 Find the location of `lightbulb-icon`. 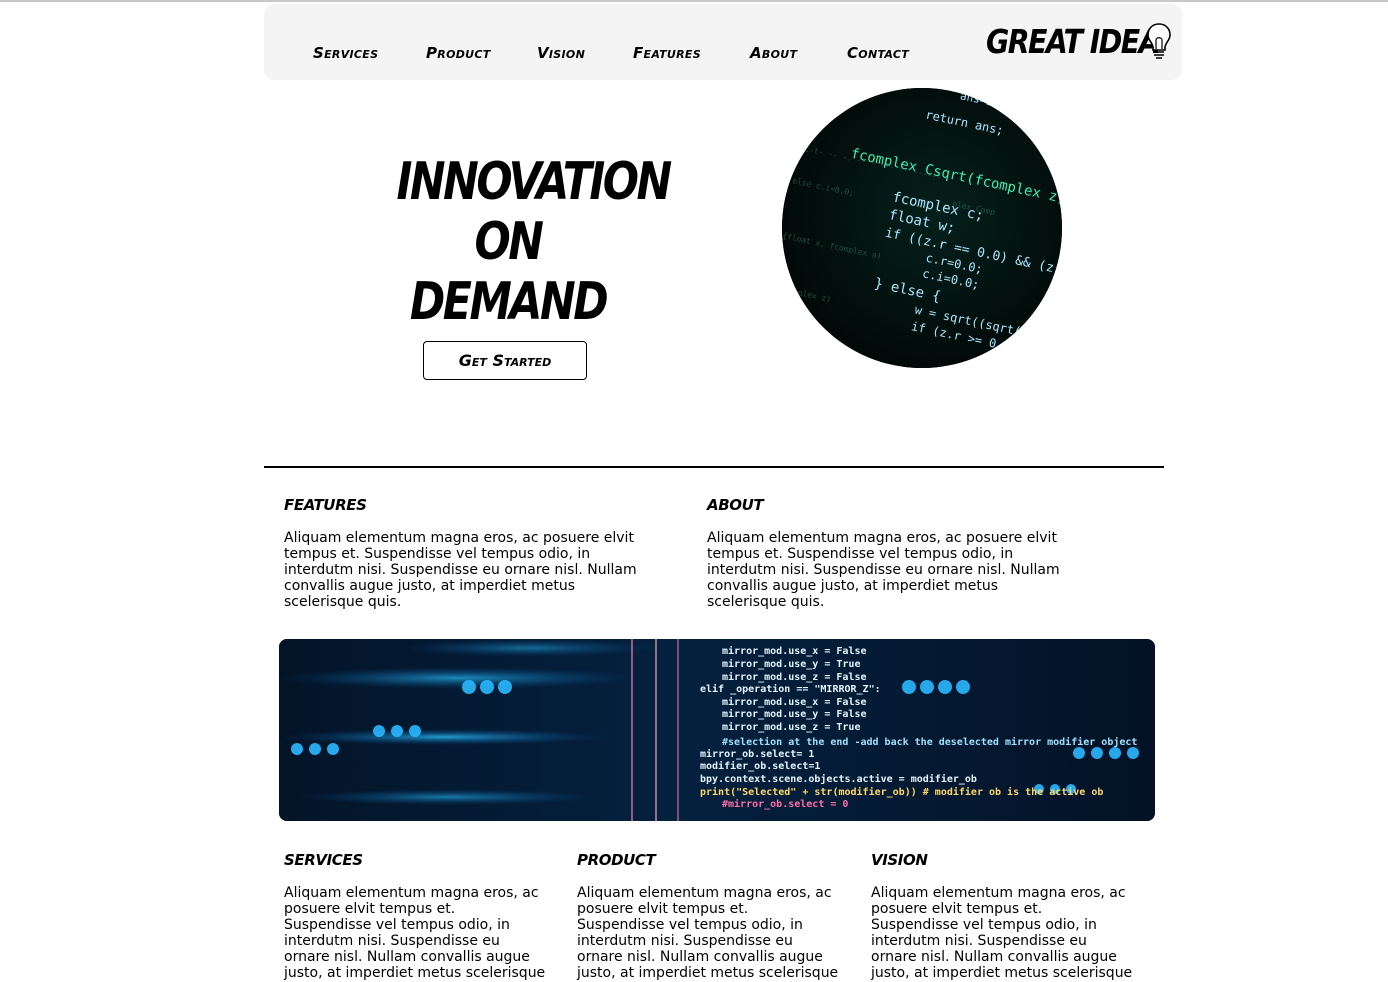

lightbulb-icon is located at coordinates (1159, 41).